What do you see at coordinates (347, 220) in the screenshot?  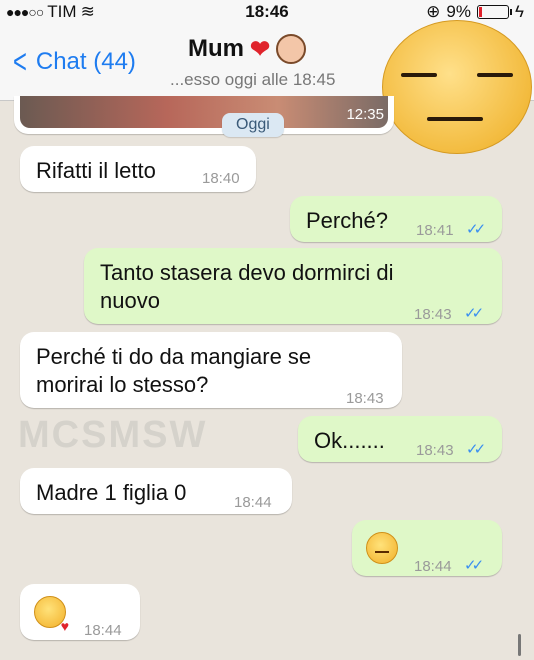 I see `message-text: Perché?` at bounding box center [347, 220].